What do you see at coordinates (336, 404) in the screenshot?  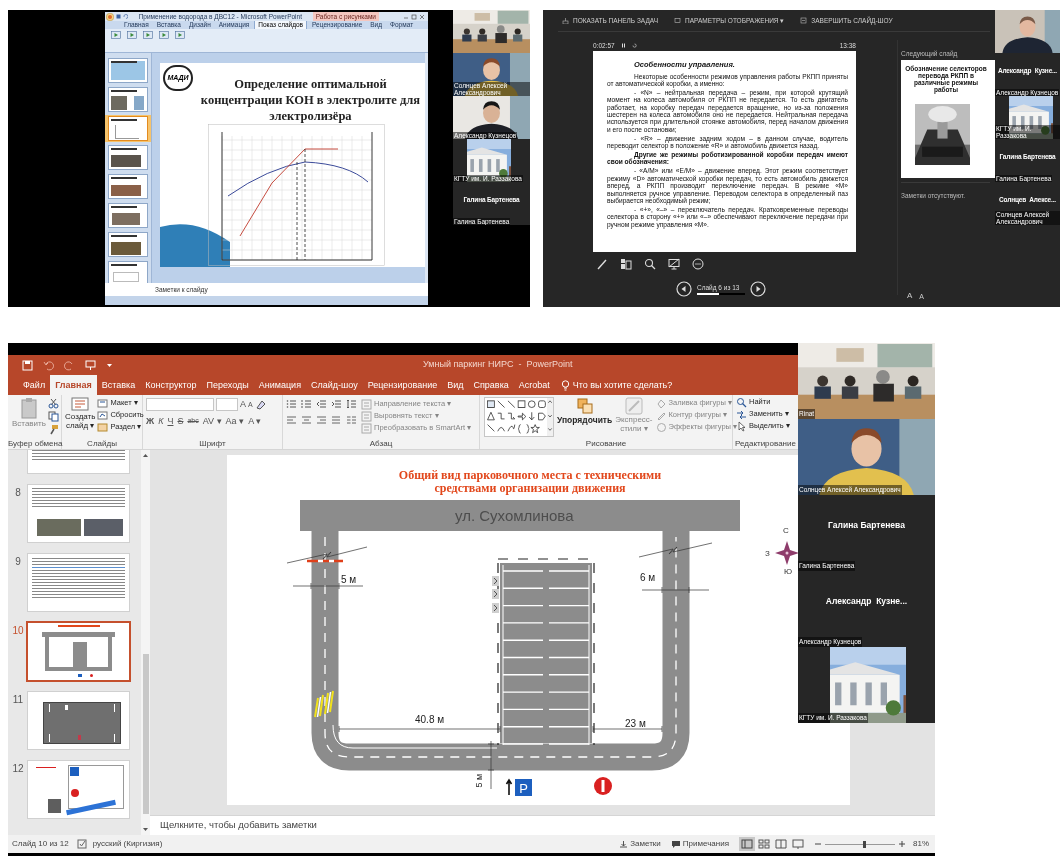 I see `increase-indent-icon` at bounding box center [336, 404].